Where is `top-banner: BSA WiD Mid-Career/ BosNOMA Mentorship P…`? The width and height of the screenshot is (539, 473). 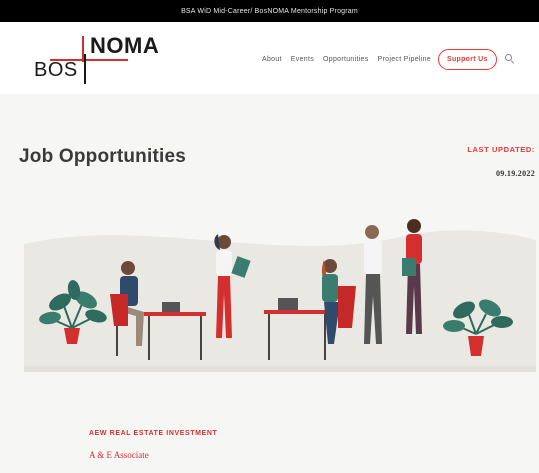 top-banner: BSA WiD Mid-Career/ BosNOMA Mentorship P… is located at coordinates (269, 11).